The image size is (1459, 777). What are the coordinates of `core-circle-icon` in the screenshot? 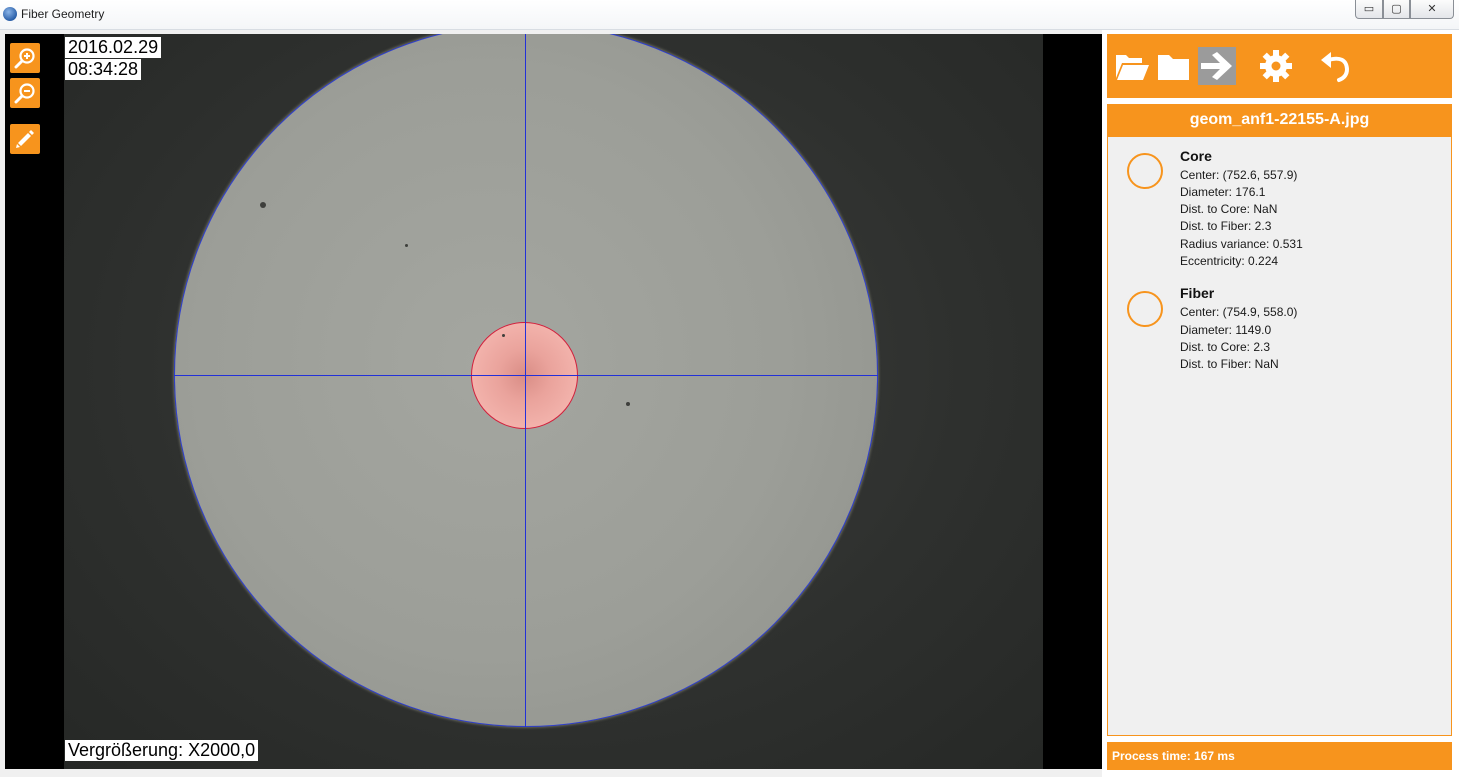 It's located at (1145, 171).